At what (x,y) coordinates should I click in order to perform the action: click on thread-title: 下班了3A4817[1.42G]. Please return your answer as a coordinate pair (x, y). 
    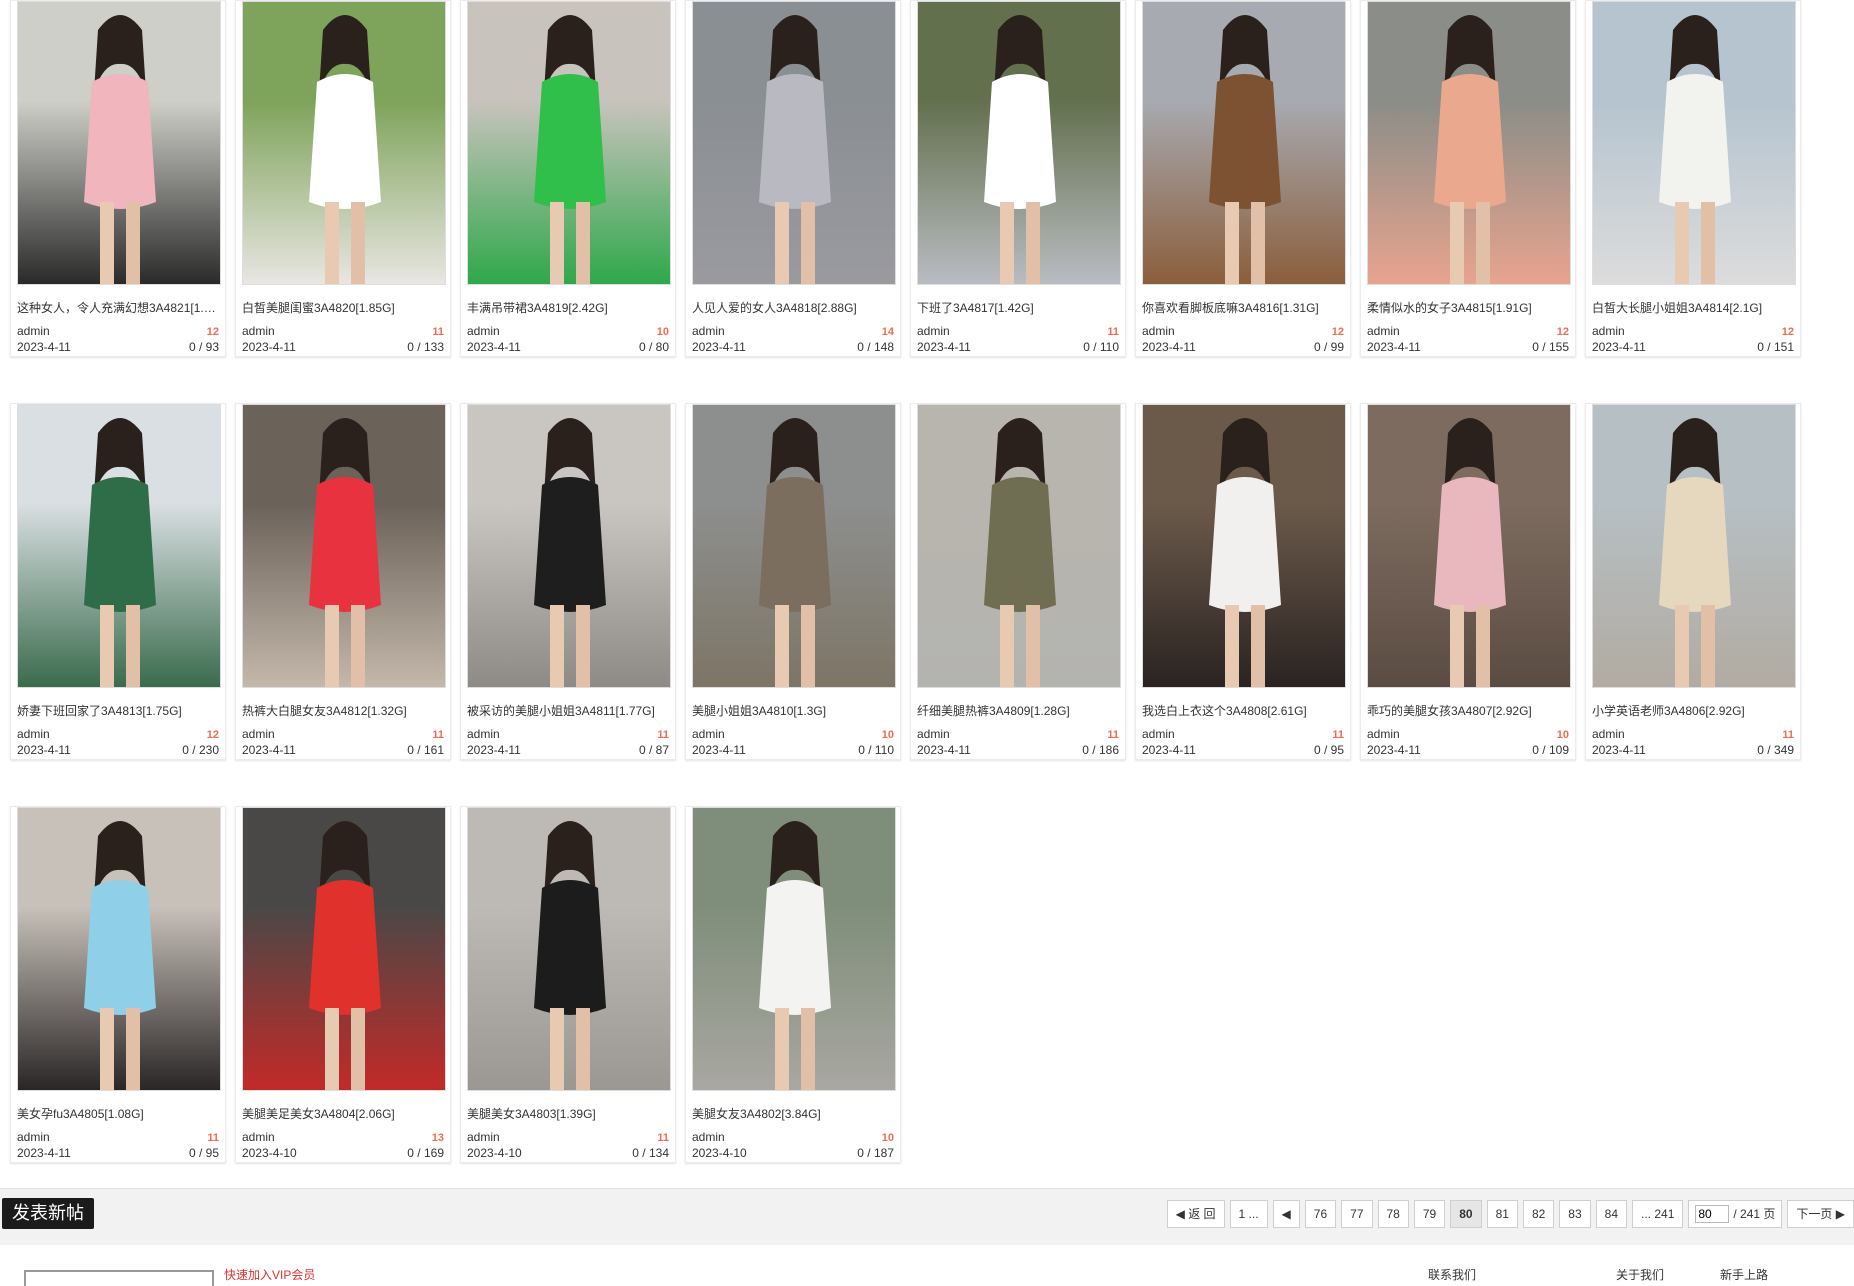
    Looking at the image, I should click on (1018, 307).